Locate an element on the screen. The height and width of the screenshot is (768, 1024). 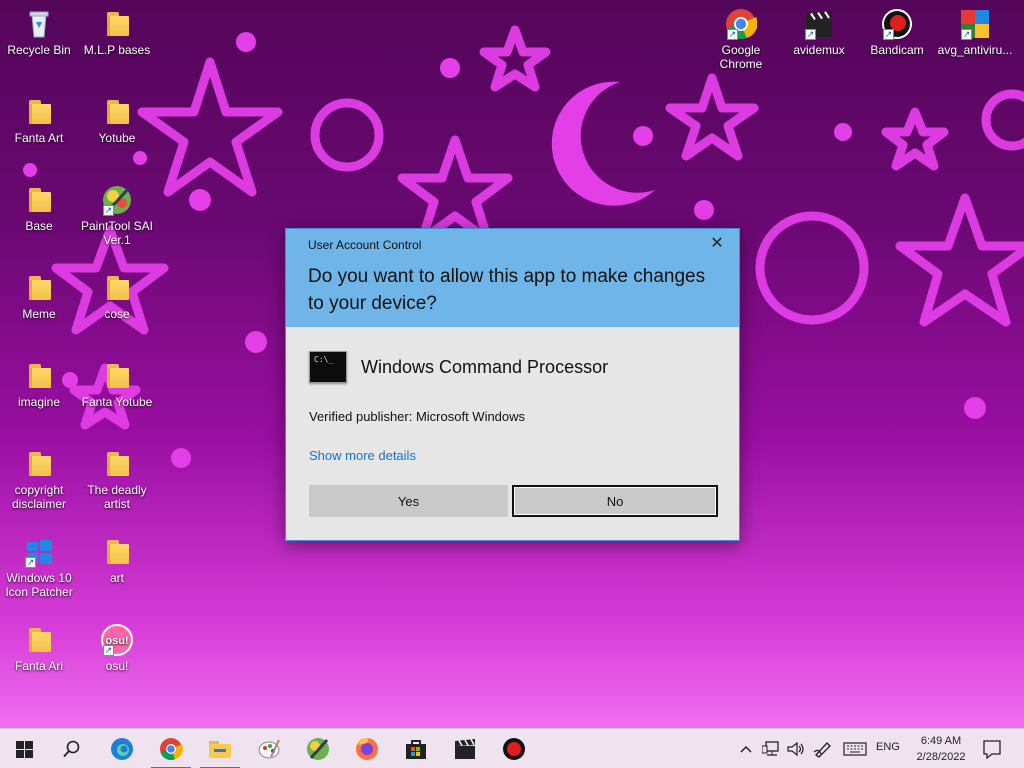
desktop-icon: M.L.P bases is located at coordinates (117, 32).